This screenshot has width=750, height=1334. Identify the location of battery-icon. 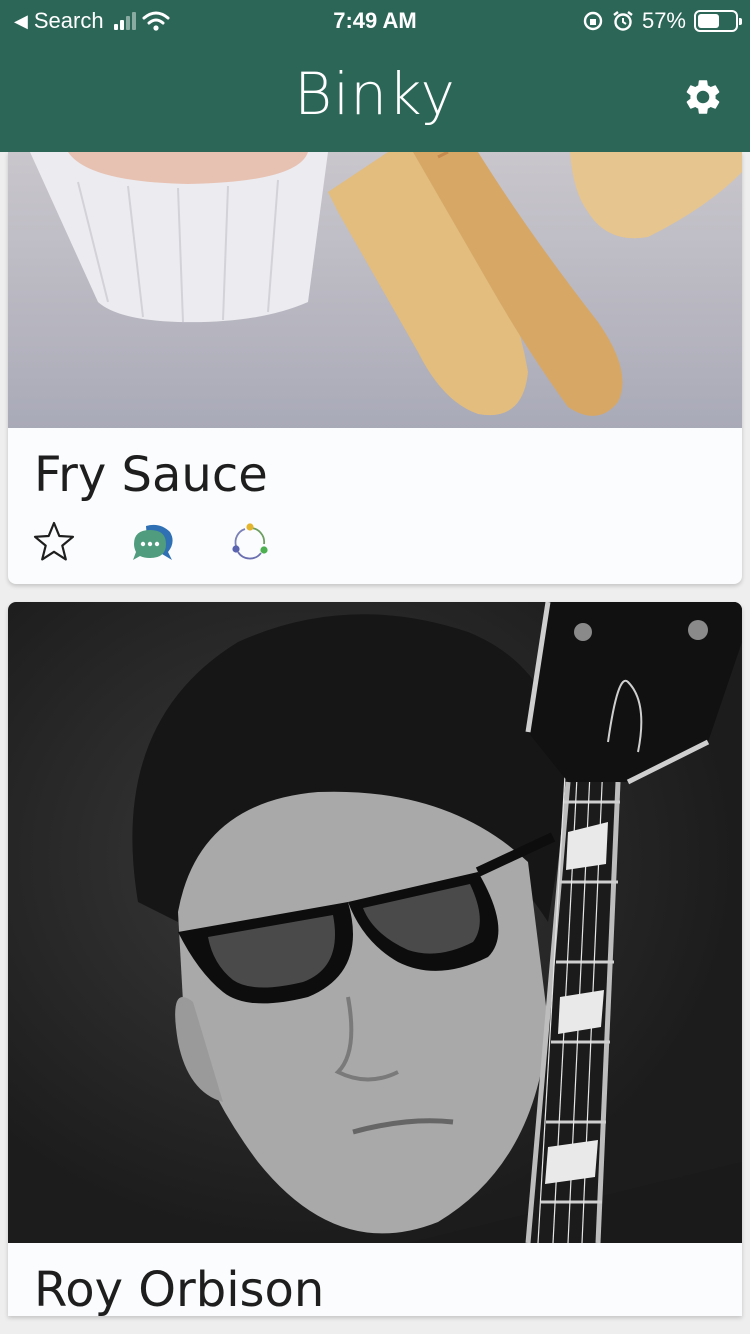
(718, 21).